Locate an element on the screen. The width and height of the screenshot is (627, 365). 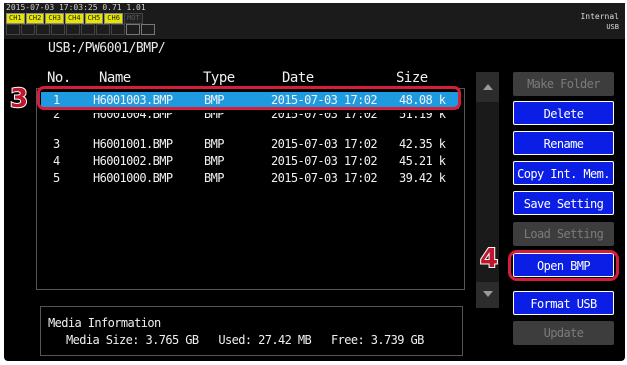
row-no: 4 is located at coordinates (56, 161).